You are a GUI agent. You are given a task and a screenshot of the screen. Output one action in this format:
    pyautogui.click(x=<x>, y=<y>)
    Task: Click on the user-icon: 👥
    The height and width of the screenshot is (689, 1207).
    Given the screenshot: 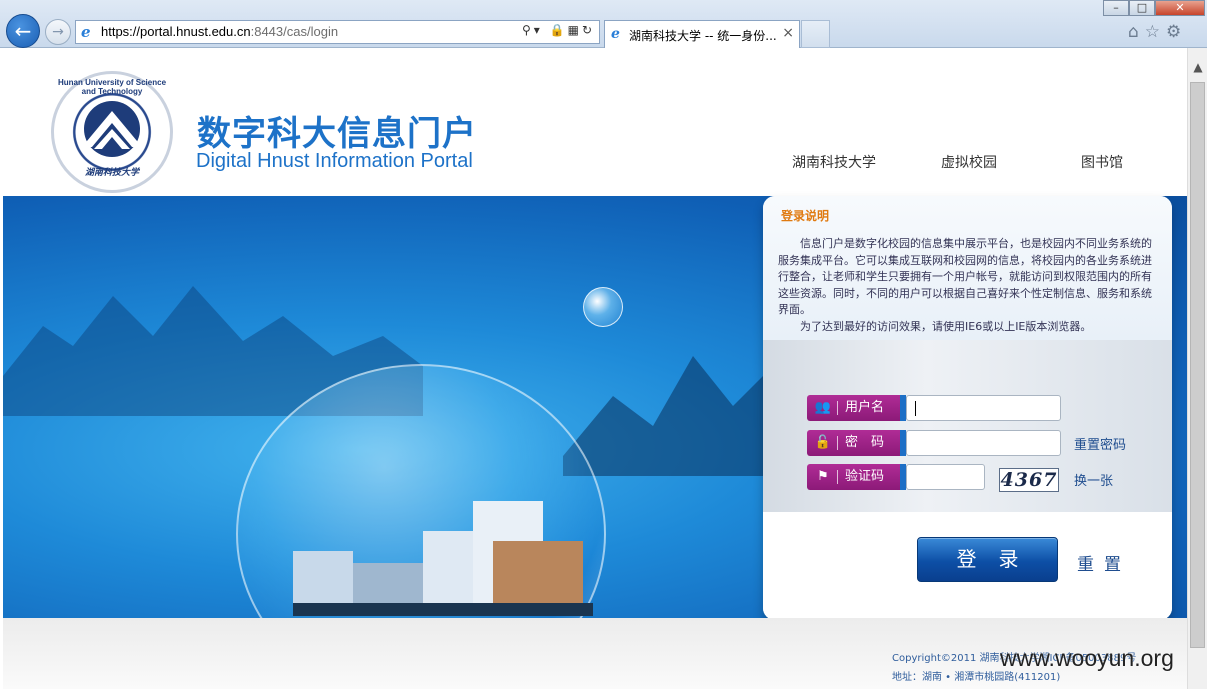 What is the action you would take?
    pyautogui.click(x=823, y=407)
    